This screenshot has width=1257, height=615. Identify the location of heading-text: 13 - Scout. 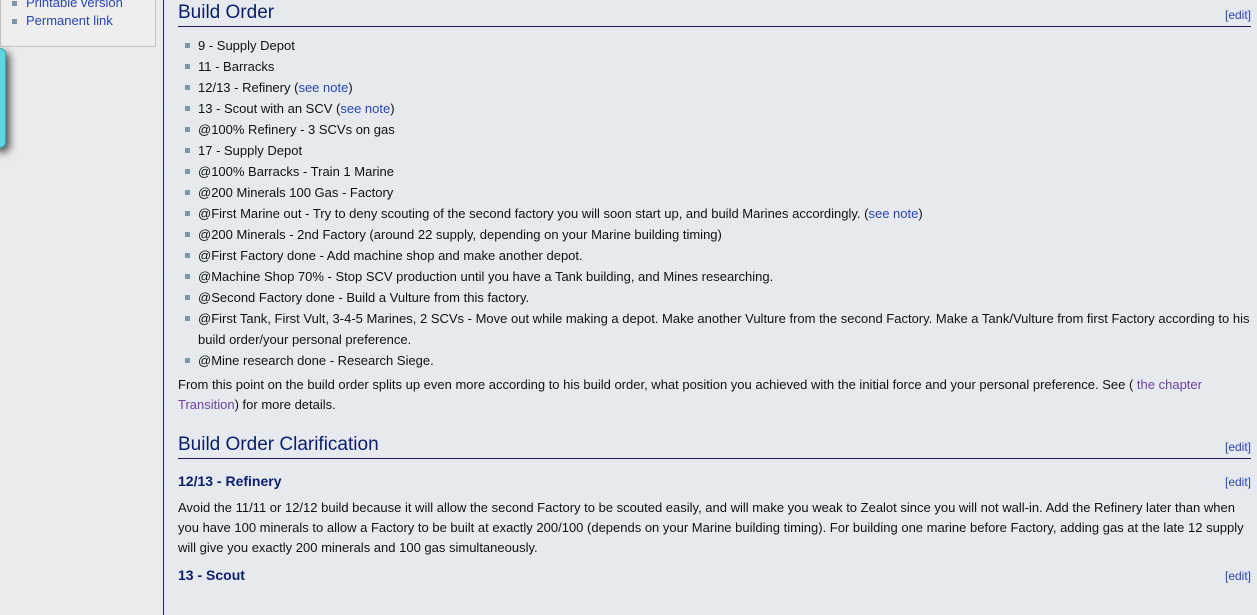
(211, 575).